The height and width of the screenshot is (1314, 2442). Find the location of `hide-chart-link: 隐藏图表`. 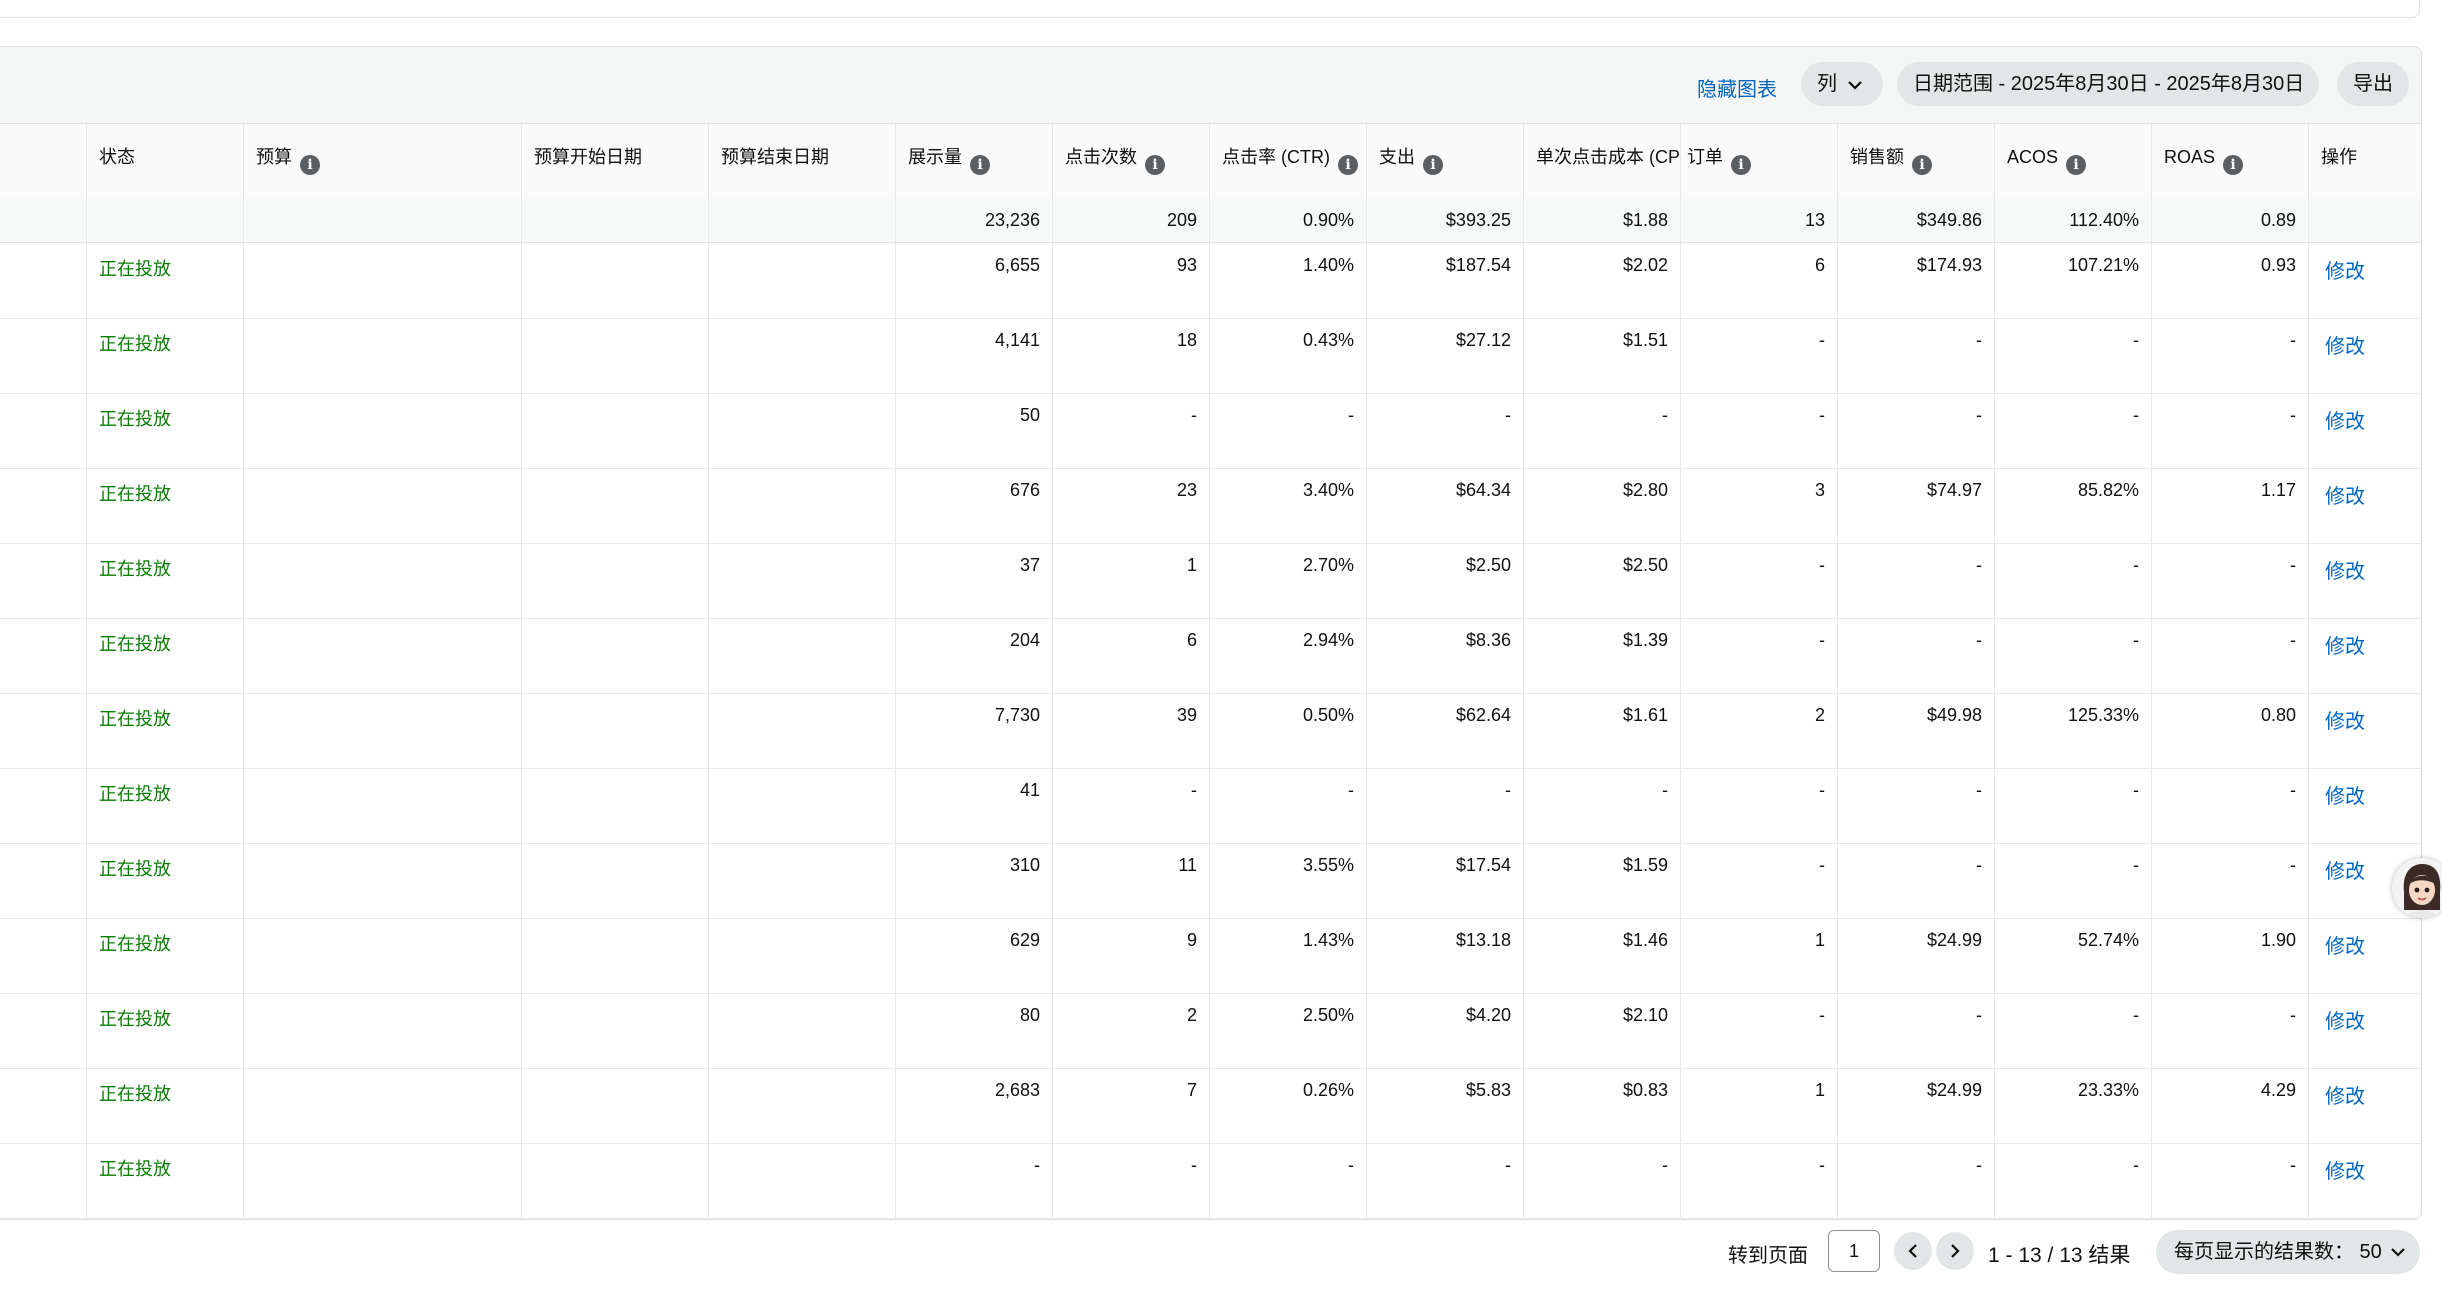

hide-chart-link: 隐藏图表 is located at coordinates (1737, 87).